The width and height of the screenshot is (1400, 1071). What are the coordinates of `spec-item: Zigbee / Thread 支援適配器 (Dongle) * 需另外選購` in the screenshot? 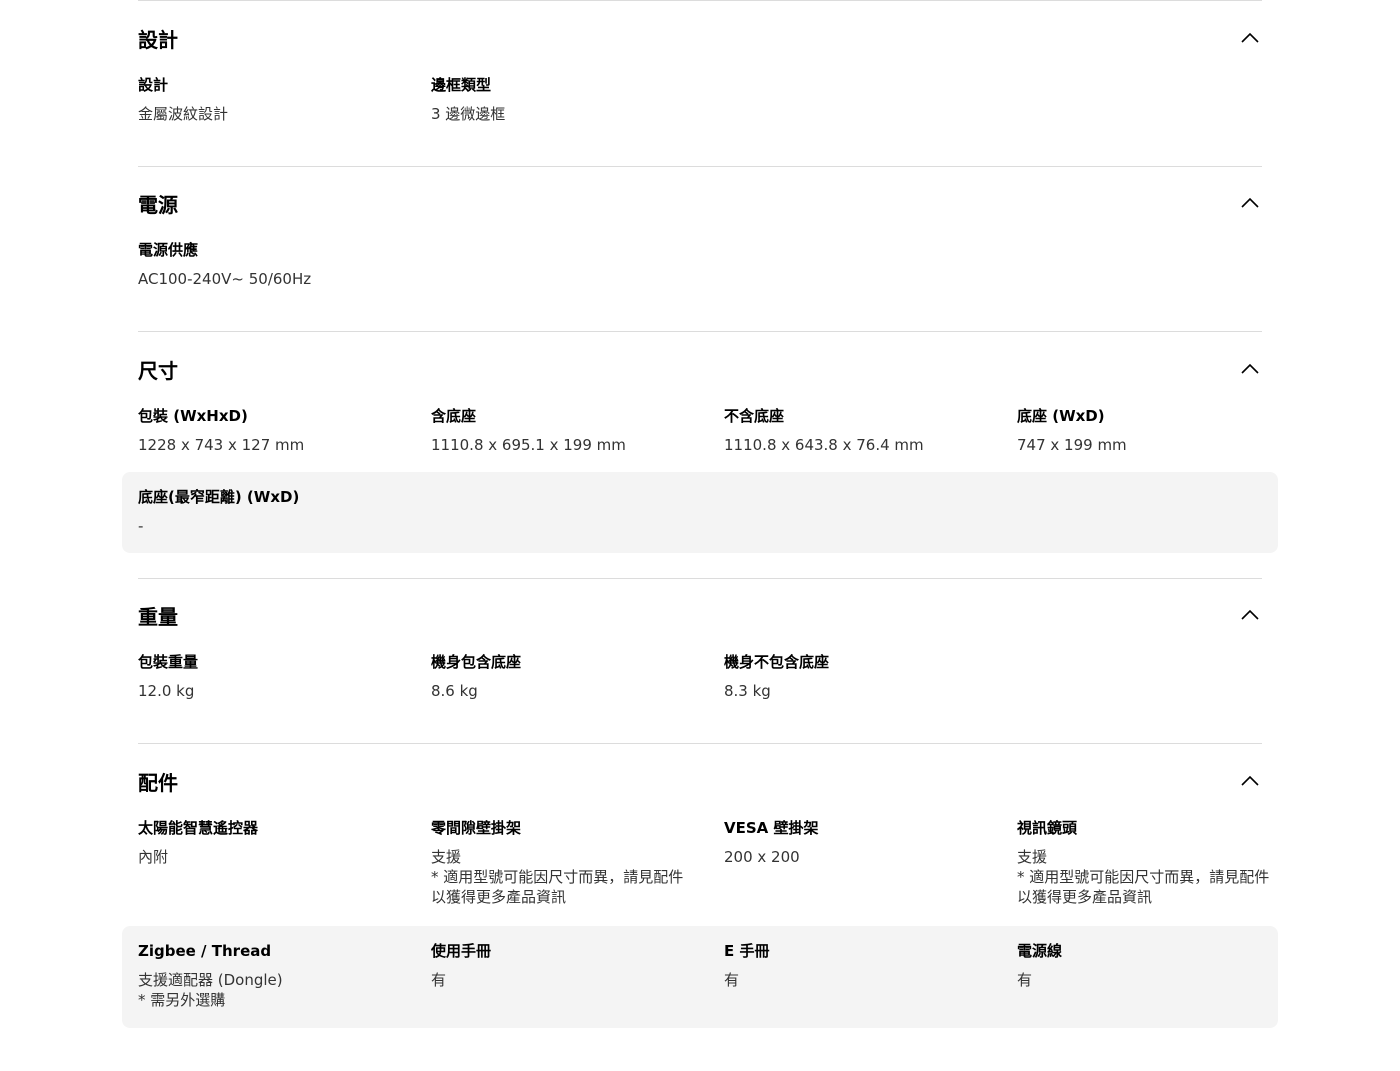 It's located at (268, 975).